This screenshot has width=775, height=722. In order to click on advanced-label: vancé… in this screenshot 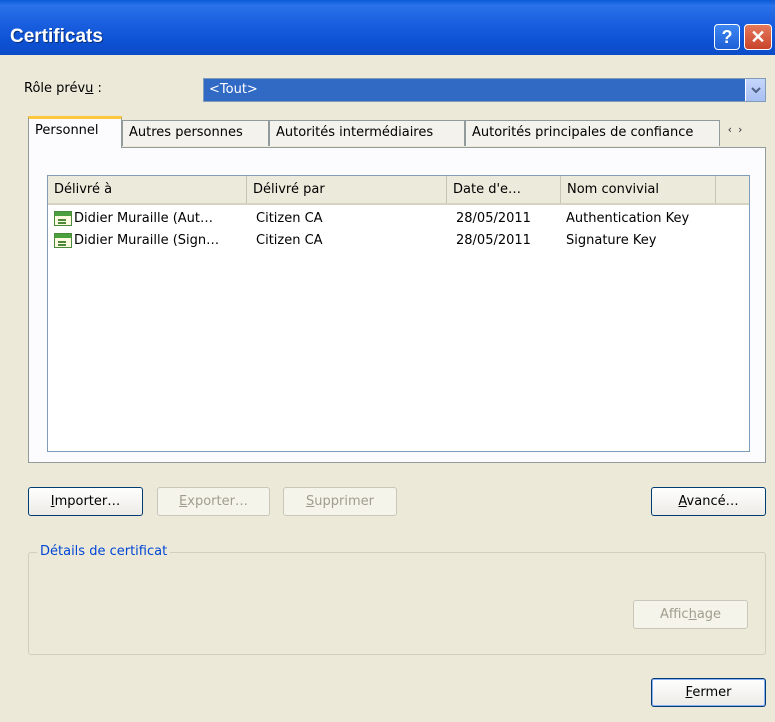, I will do `click(712, 501)`.